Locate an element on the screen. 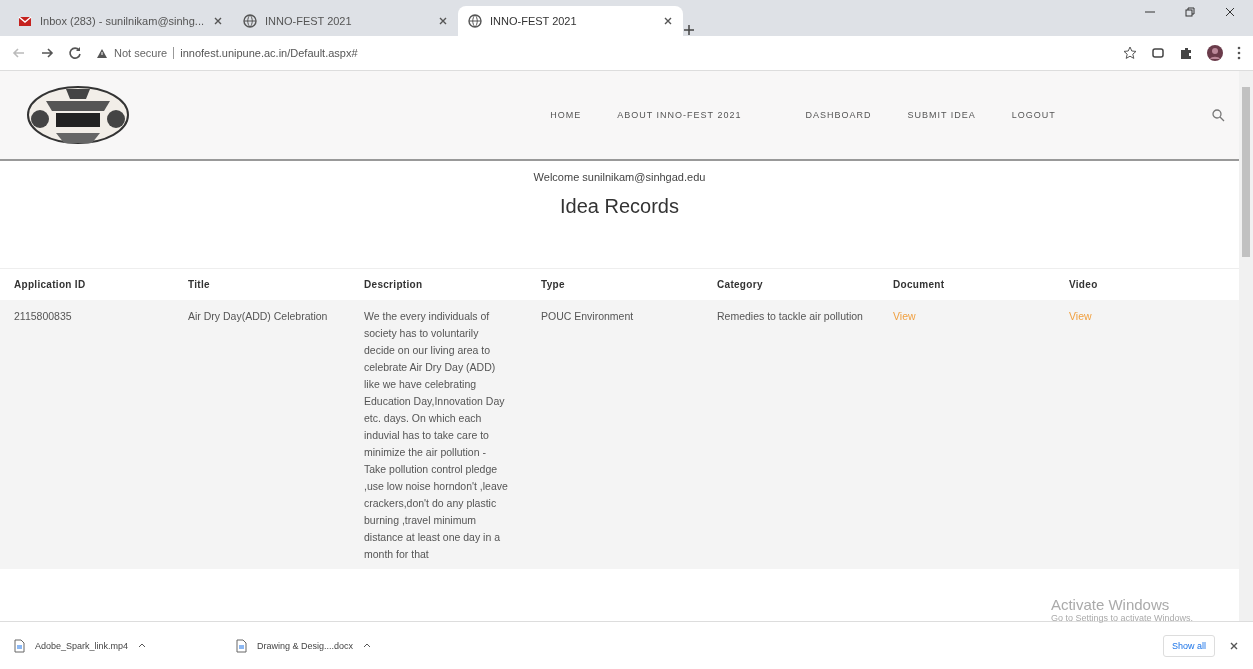 This screenshot has height=669, width=1253. mail-icon is located at coordinates (25, 21).